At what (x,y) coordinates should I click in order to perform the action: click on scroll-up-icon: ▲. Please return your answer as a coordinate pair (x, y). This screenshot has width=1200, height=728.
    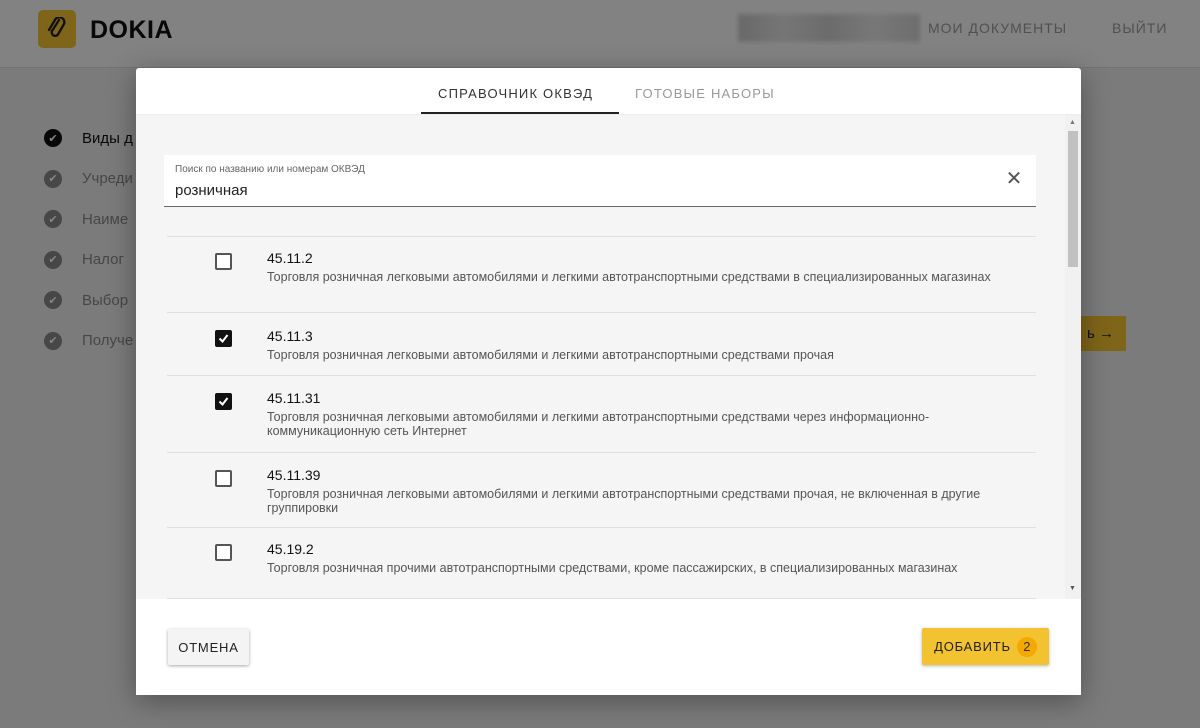
    Looking at the image, I should click on (1072, 122).